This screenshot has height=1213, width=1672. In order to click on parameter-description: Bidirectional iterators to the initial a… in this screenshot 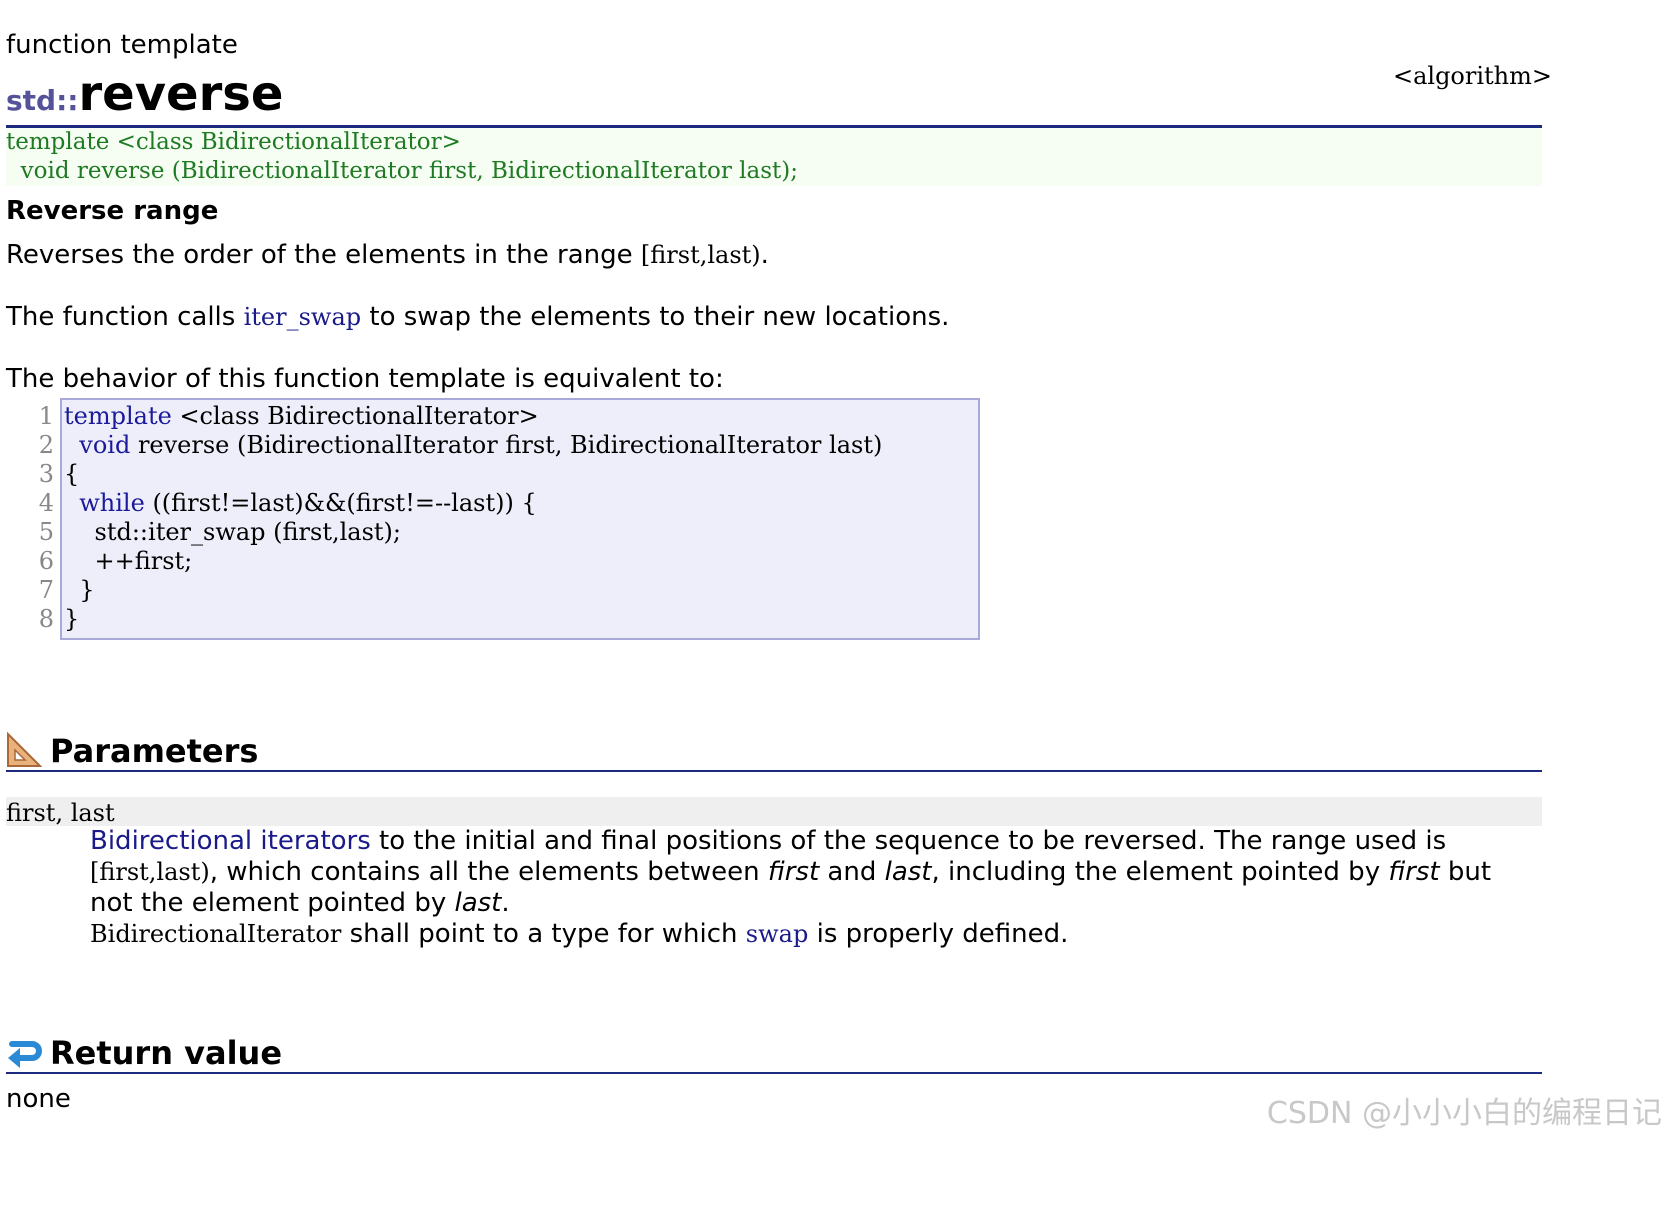, I will do `click(810, 888)`.